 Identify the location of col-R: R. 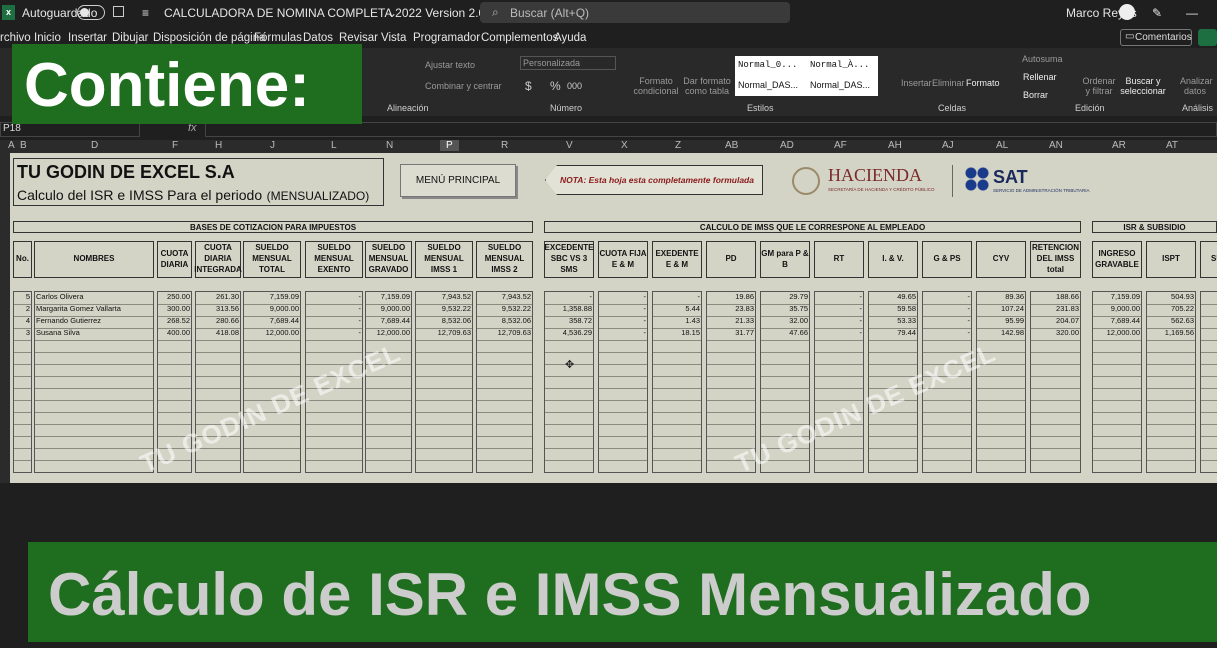
(504, 145).